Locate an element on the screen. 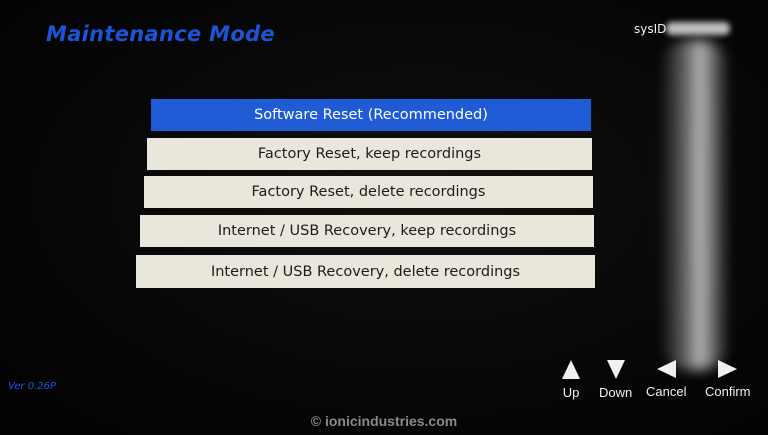 The image size is (768, 435). nav-cancel: Cancel is located at coordinates (666, 379).